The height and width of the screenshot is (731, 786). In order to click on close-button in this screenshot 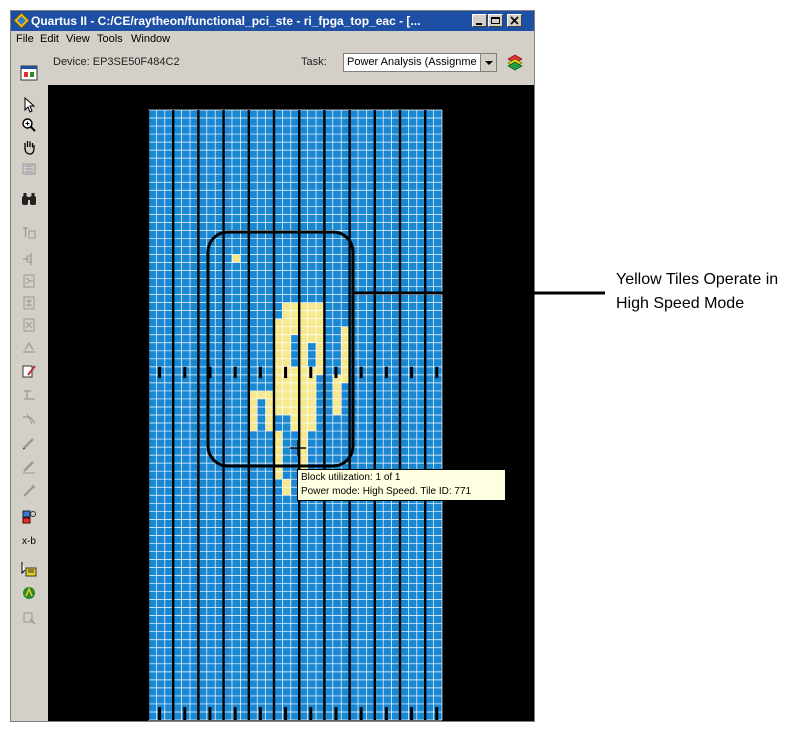, I will do `click(514, 20)`.